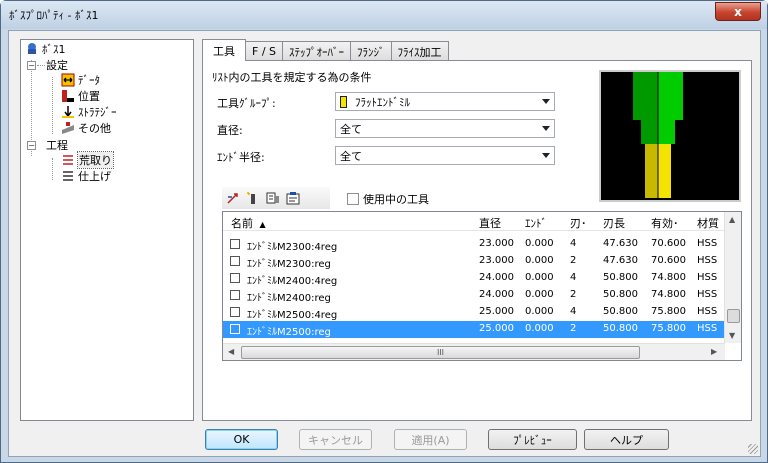 This screenshot has width=768, height=463. I want to click on tab-tool: 工具, so click(224, 50).